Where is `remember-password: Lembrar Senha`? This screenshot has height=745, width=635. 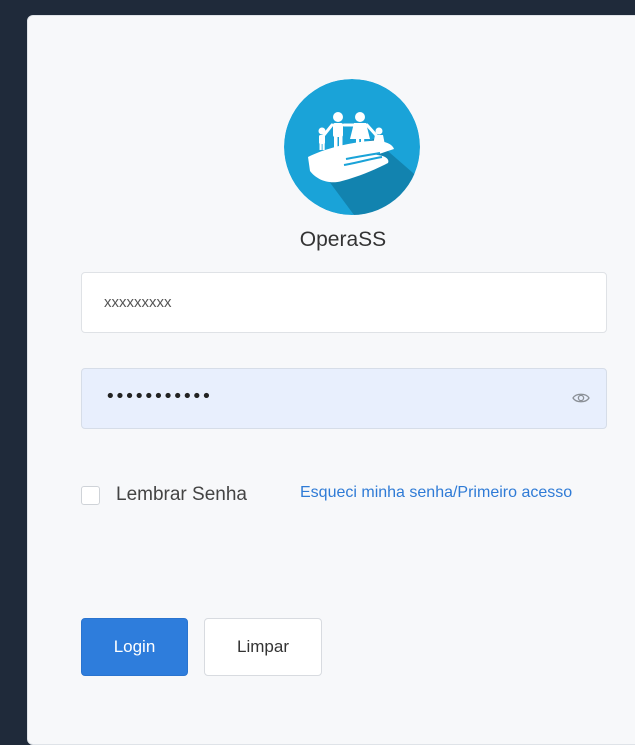
remember-password: Lembrar Senha is located at coordinates (164, 495).